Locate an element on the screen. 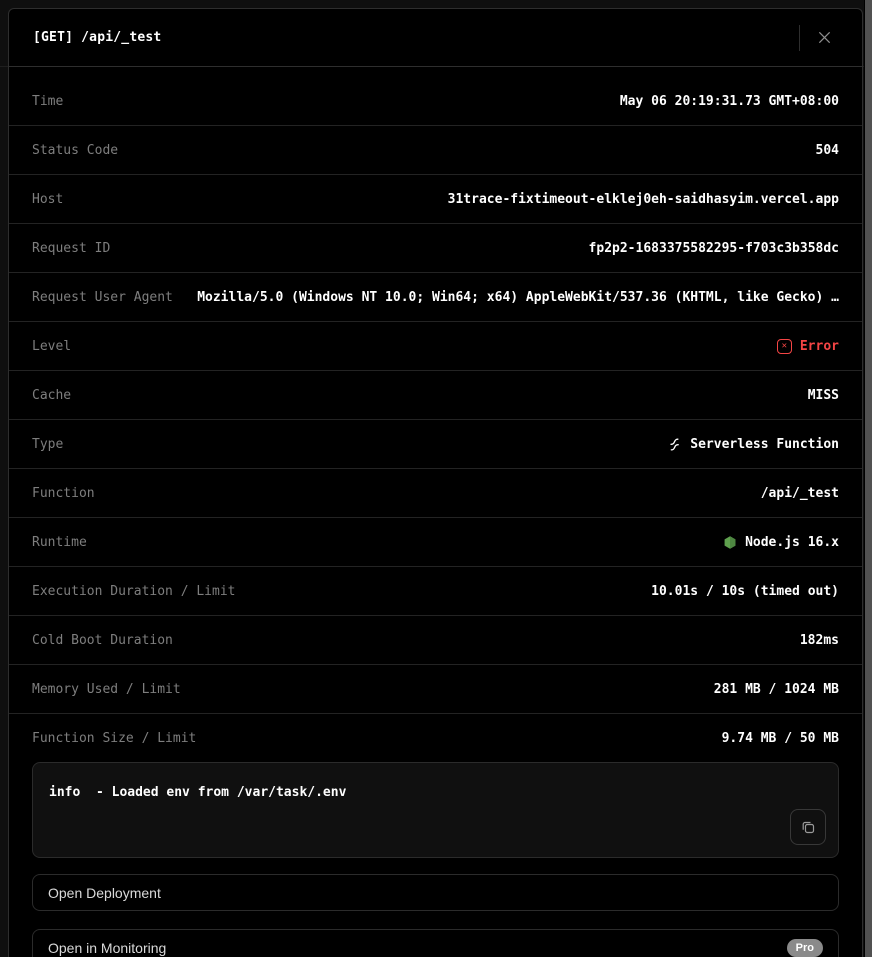  row-label: Type is located at coordinates (48, 444).